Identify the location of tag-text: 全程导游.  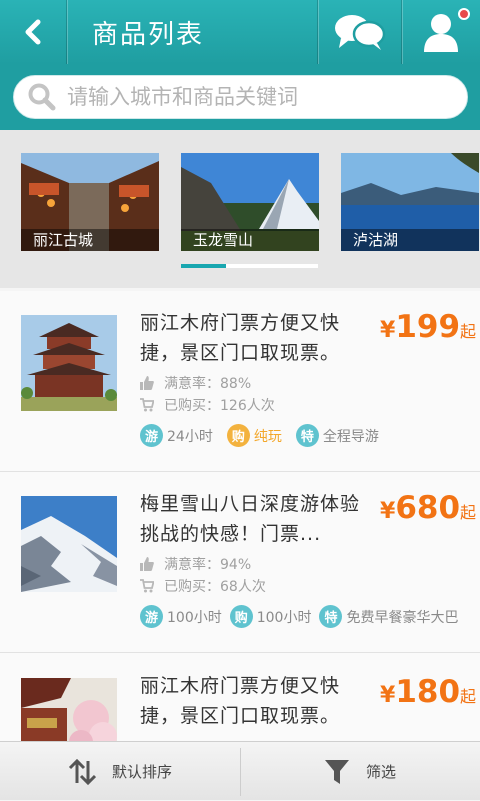
(350, 436).